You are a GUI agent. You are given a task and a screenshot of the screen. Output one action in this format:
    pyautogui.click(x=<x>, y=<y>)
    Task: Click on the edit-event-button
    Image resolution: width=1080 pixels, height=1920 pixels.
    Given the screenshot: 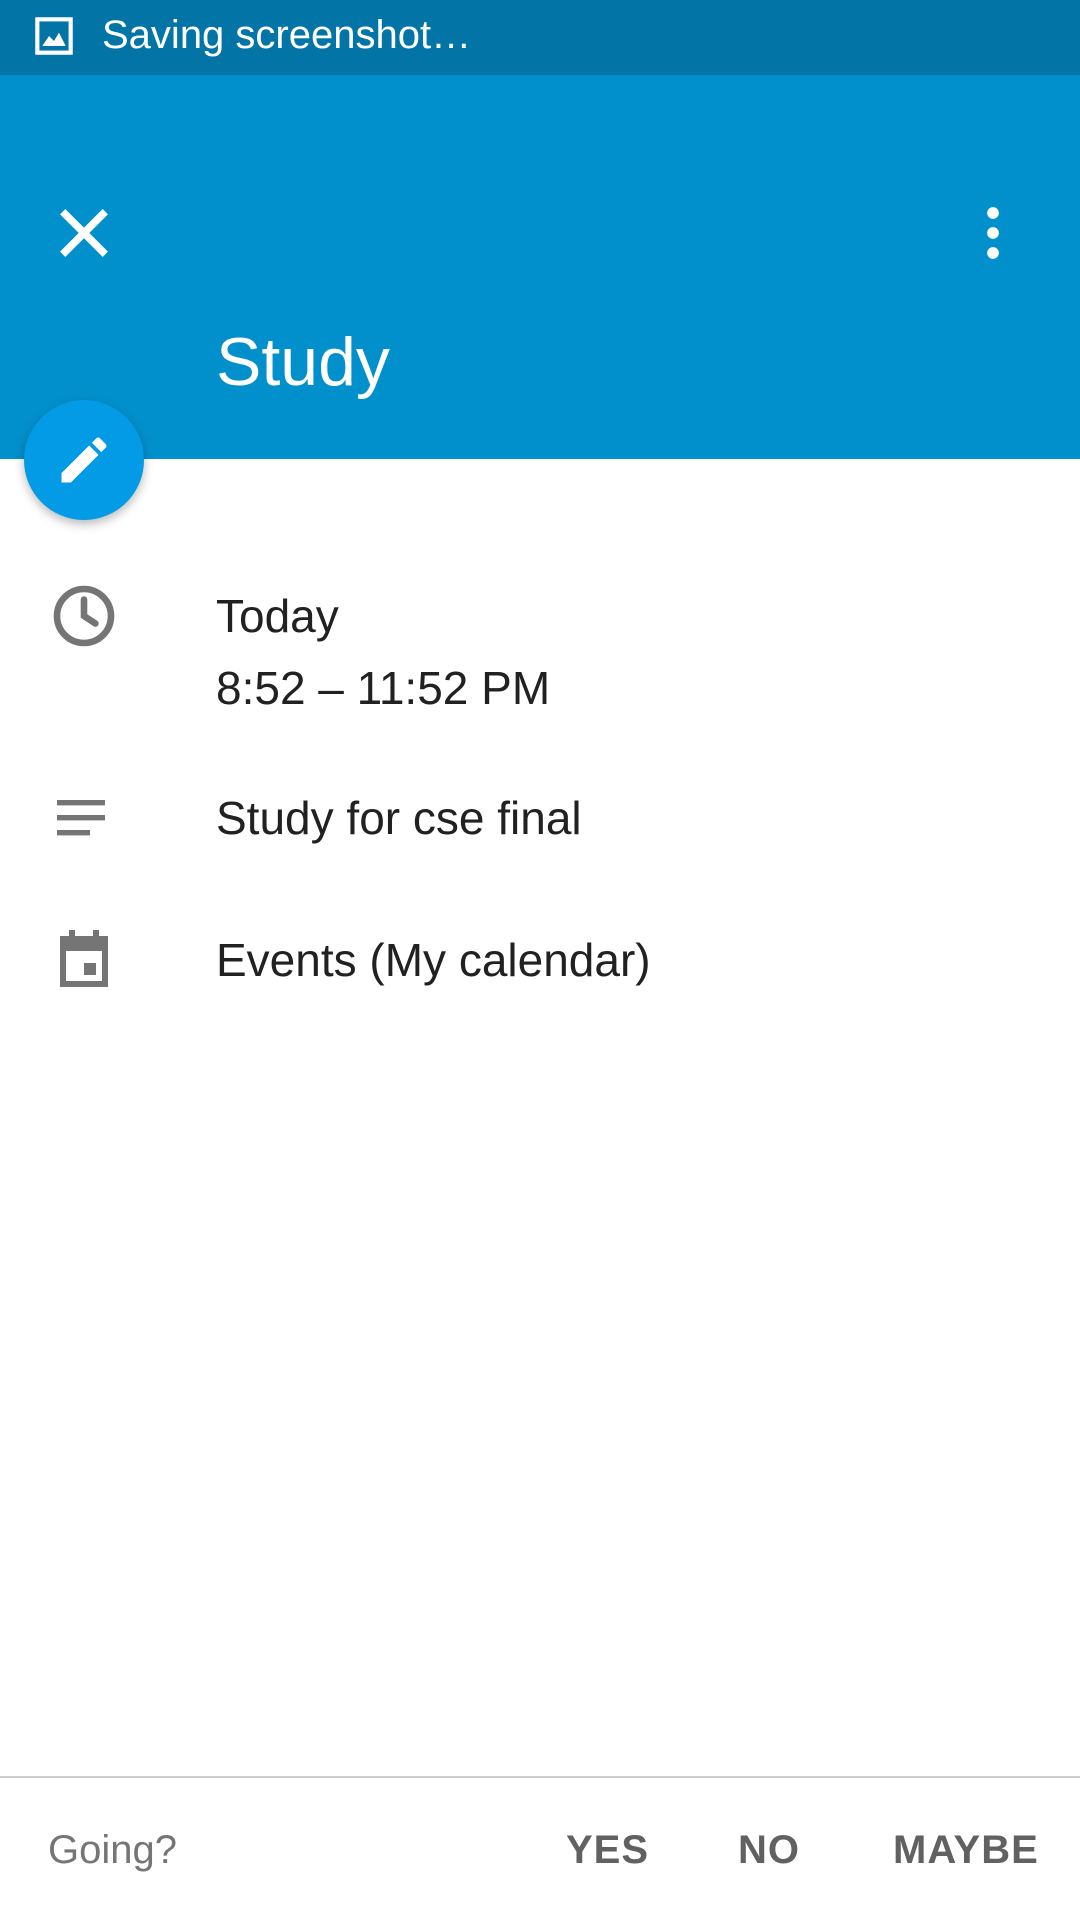 What is the action you would take?
    pyautogui.click(x=84, y=460)
    